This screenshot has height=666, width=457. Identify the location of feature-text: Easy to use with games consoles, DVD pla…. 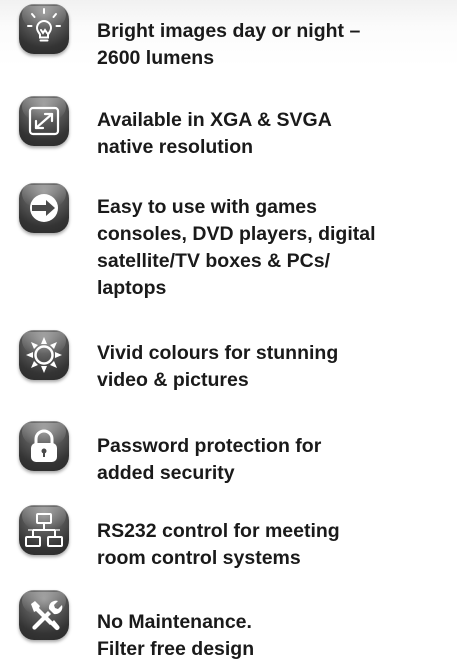
(272, 248).